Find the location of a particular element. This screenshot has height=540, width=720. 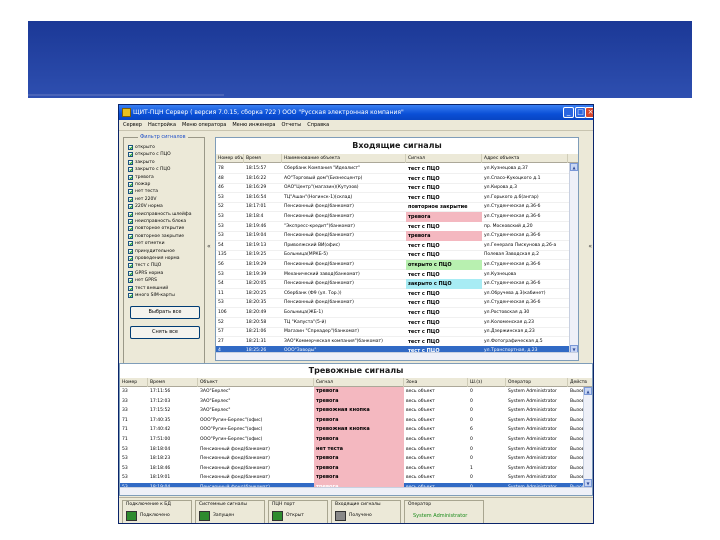

menu-settings: Настройка is located at coordinates (162, 125).